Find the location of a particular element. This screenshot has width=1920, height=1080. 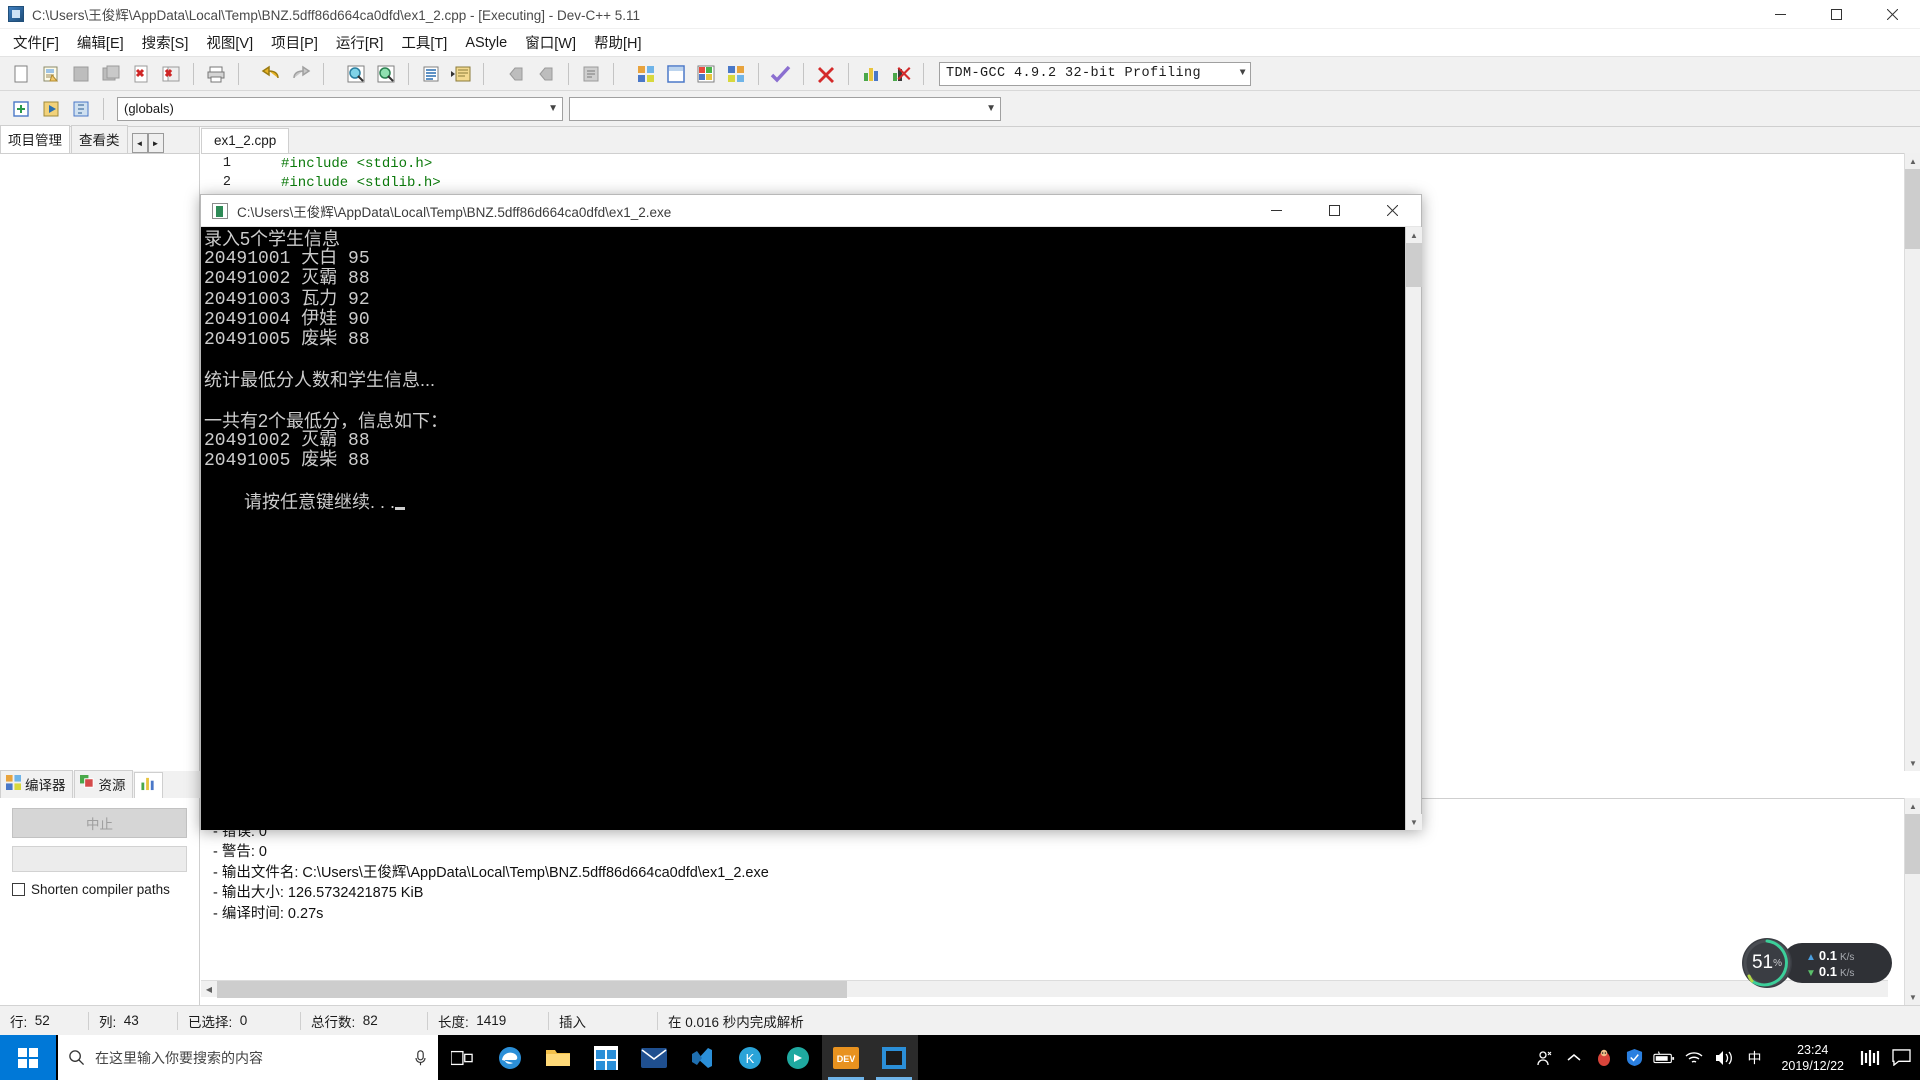

people-icon is located at coordinates (1544, 1057).